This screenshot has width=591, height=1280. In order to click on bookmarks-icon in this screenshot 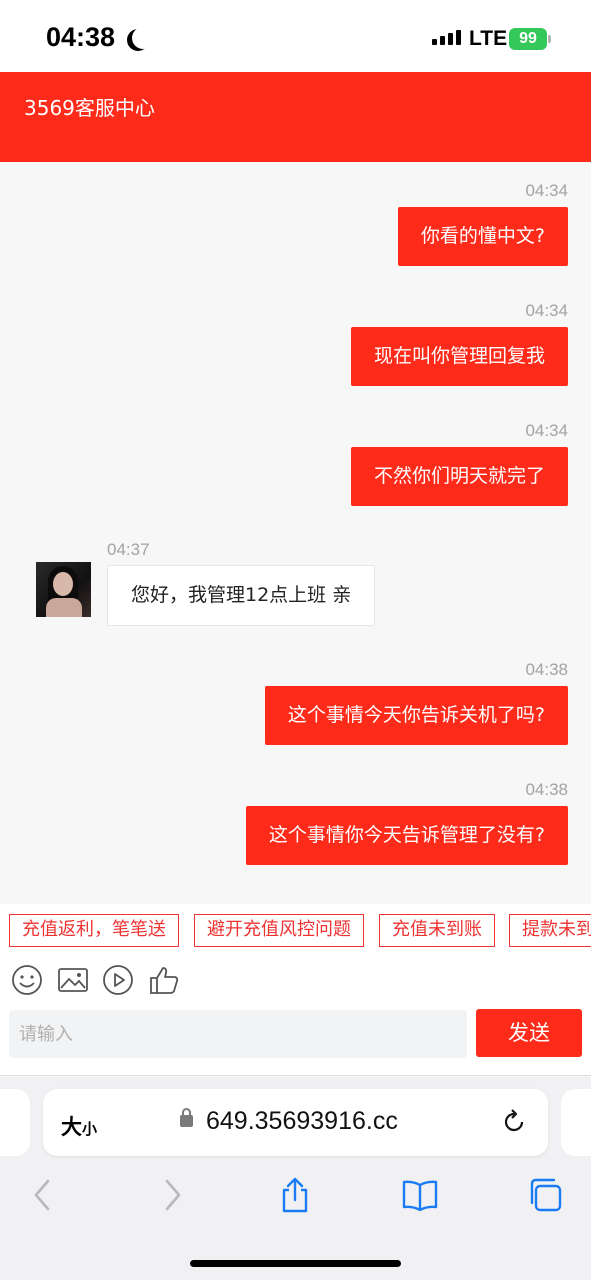, I will do `click(420, 1195)`.